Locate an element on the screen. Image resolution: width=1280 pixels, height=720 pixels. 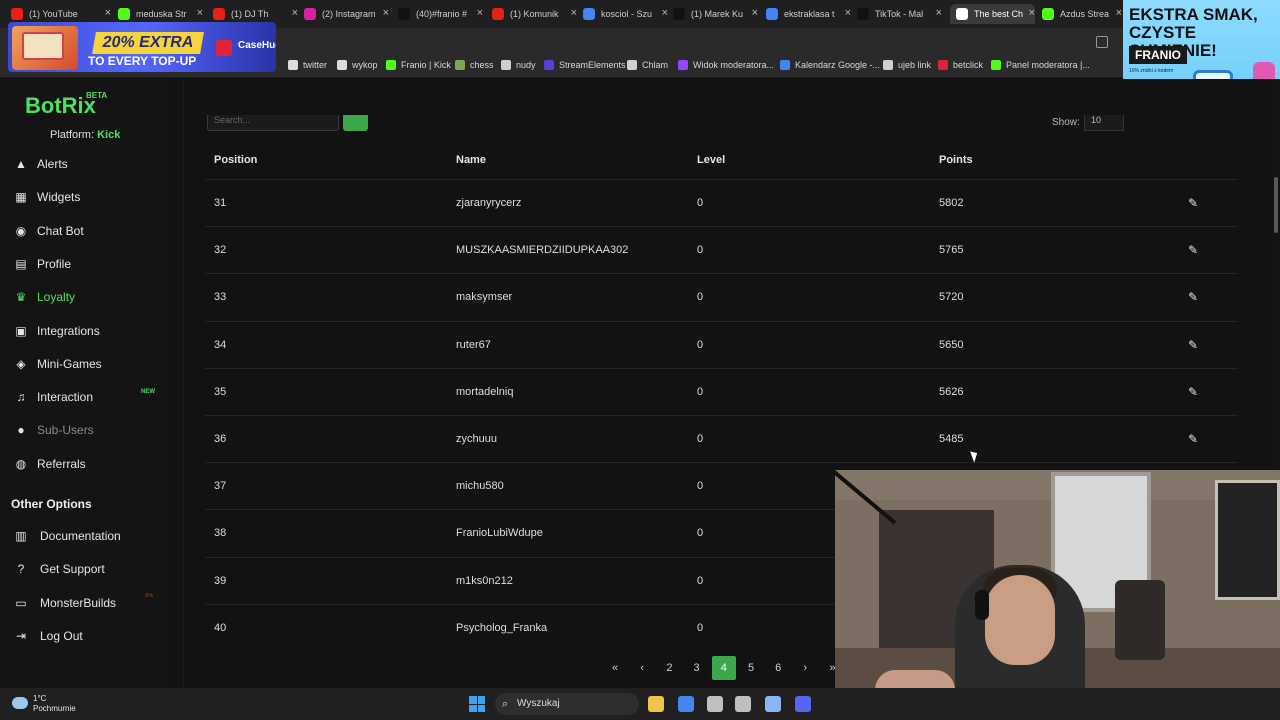
browser-tab: The best Ch × is located at coordinates (992, 14).